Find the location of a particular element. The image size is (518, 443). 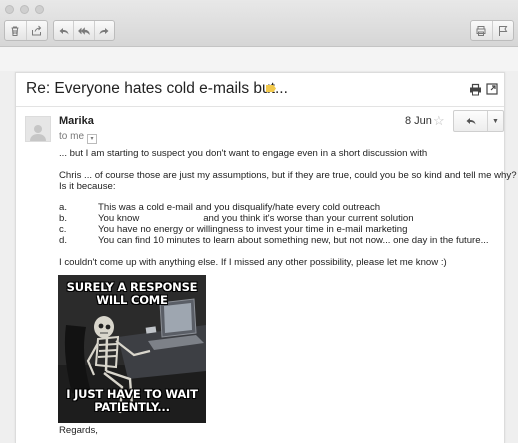

forward-button is located at coordinates (103, 30).